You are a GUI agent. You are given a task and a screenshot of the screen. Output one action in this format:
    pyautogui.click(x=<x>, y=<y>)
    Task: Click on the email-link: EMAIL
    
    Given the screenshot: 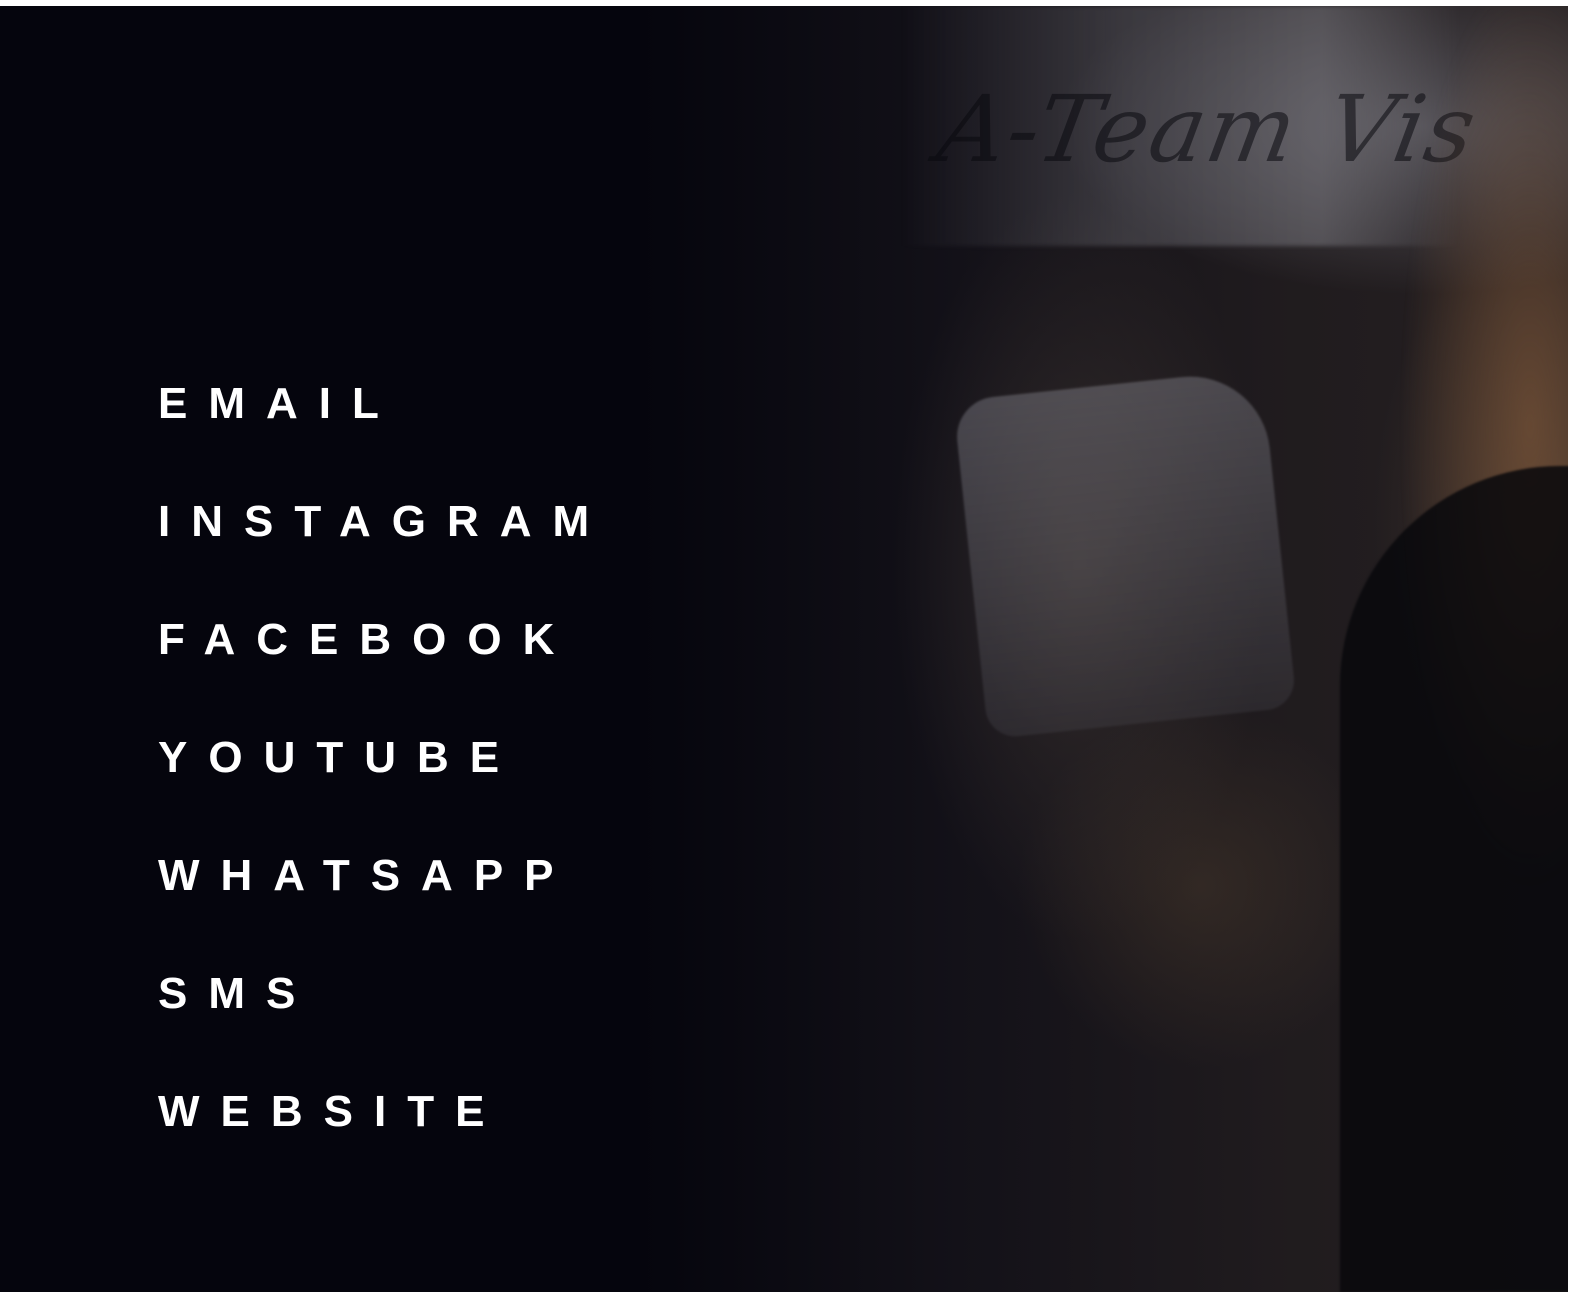 What is the action you would take?
    pyautogui.click(x=279, y=404)
    